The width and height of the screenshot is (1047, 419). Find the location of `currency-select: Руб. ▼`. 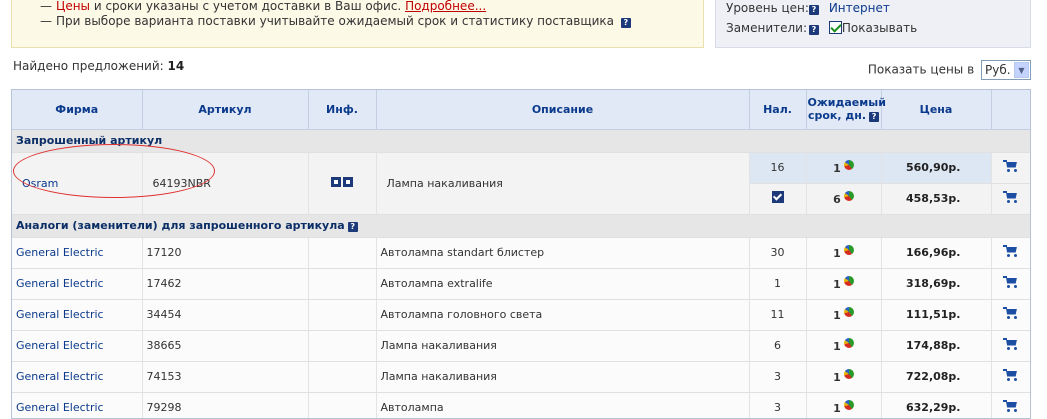

currency-select: Руб. ▼ is located at coordinates (1006, 70).